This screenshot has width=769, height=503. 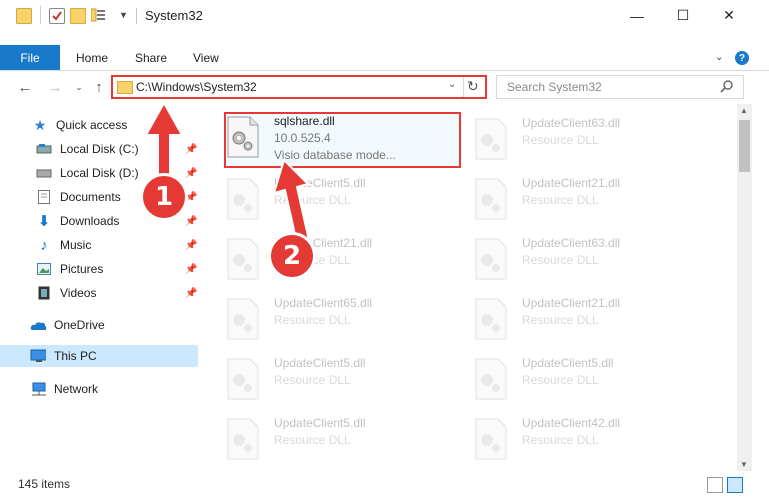 What do you see at coordinates (637, 15) in the screenshot?
I see `minimize-button: —` at bounding box center [637, 15].